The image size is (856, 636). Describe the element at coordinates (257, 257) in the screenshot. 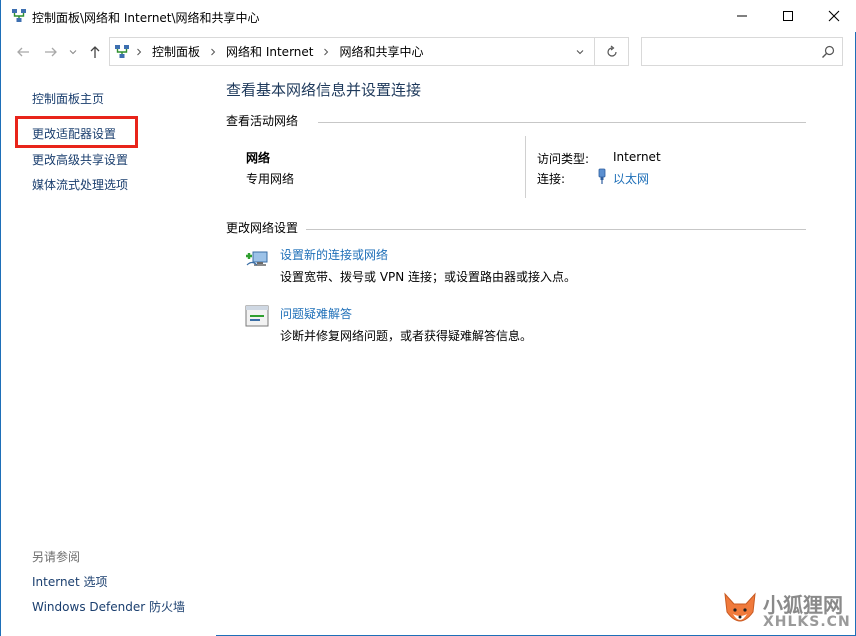

I see `new-connection-icon` at that location.